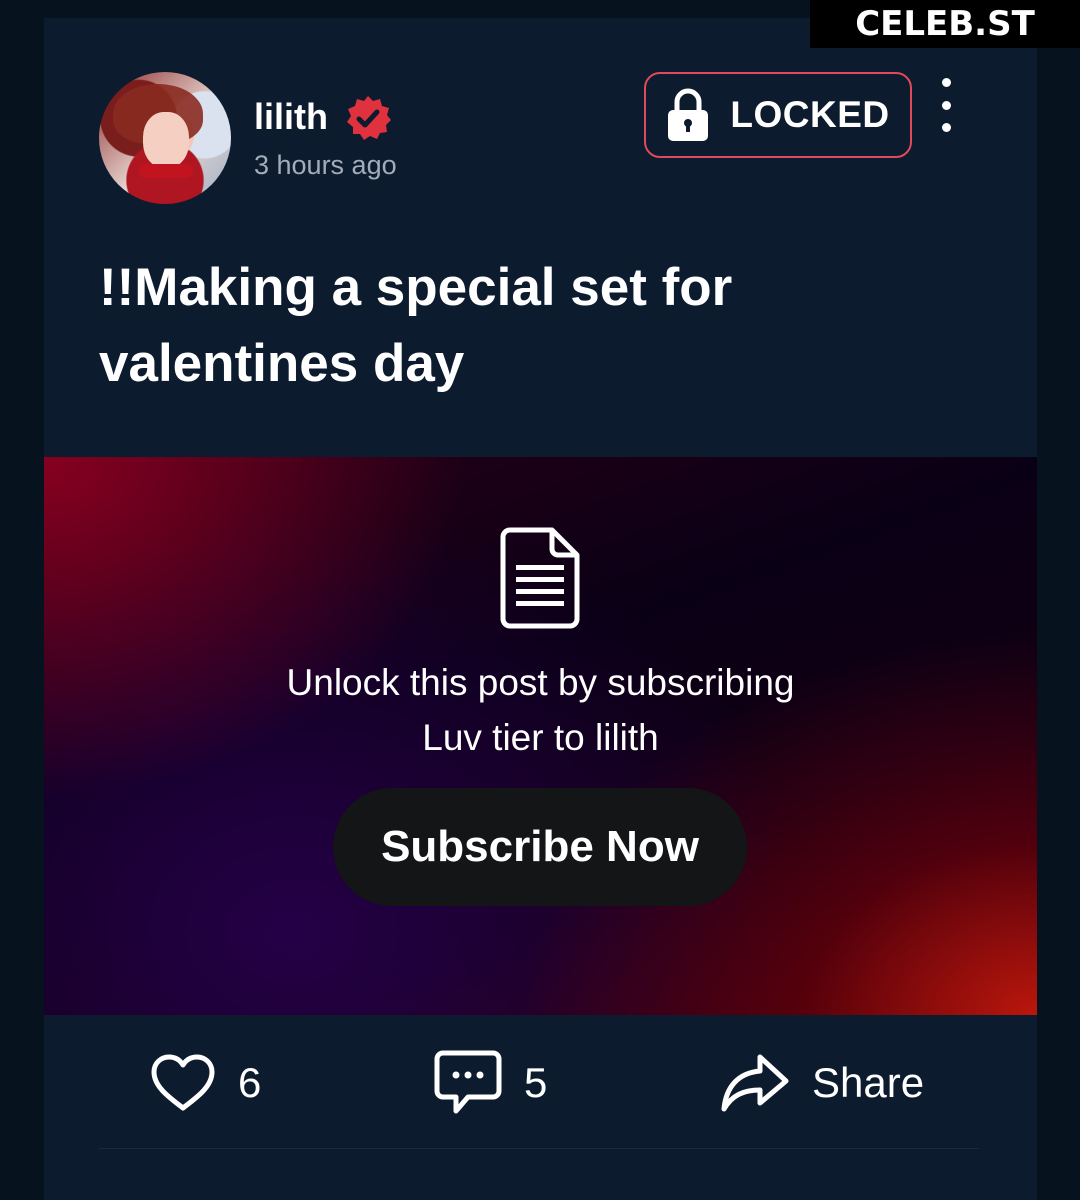 This screenshot has width=1080, height=1200. What do you see at coordinates (325, 165) in the screenshot?
I see `post-timestamp: 3 hours ago` at bounding box center [325, 165].